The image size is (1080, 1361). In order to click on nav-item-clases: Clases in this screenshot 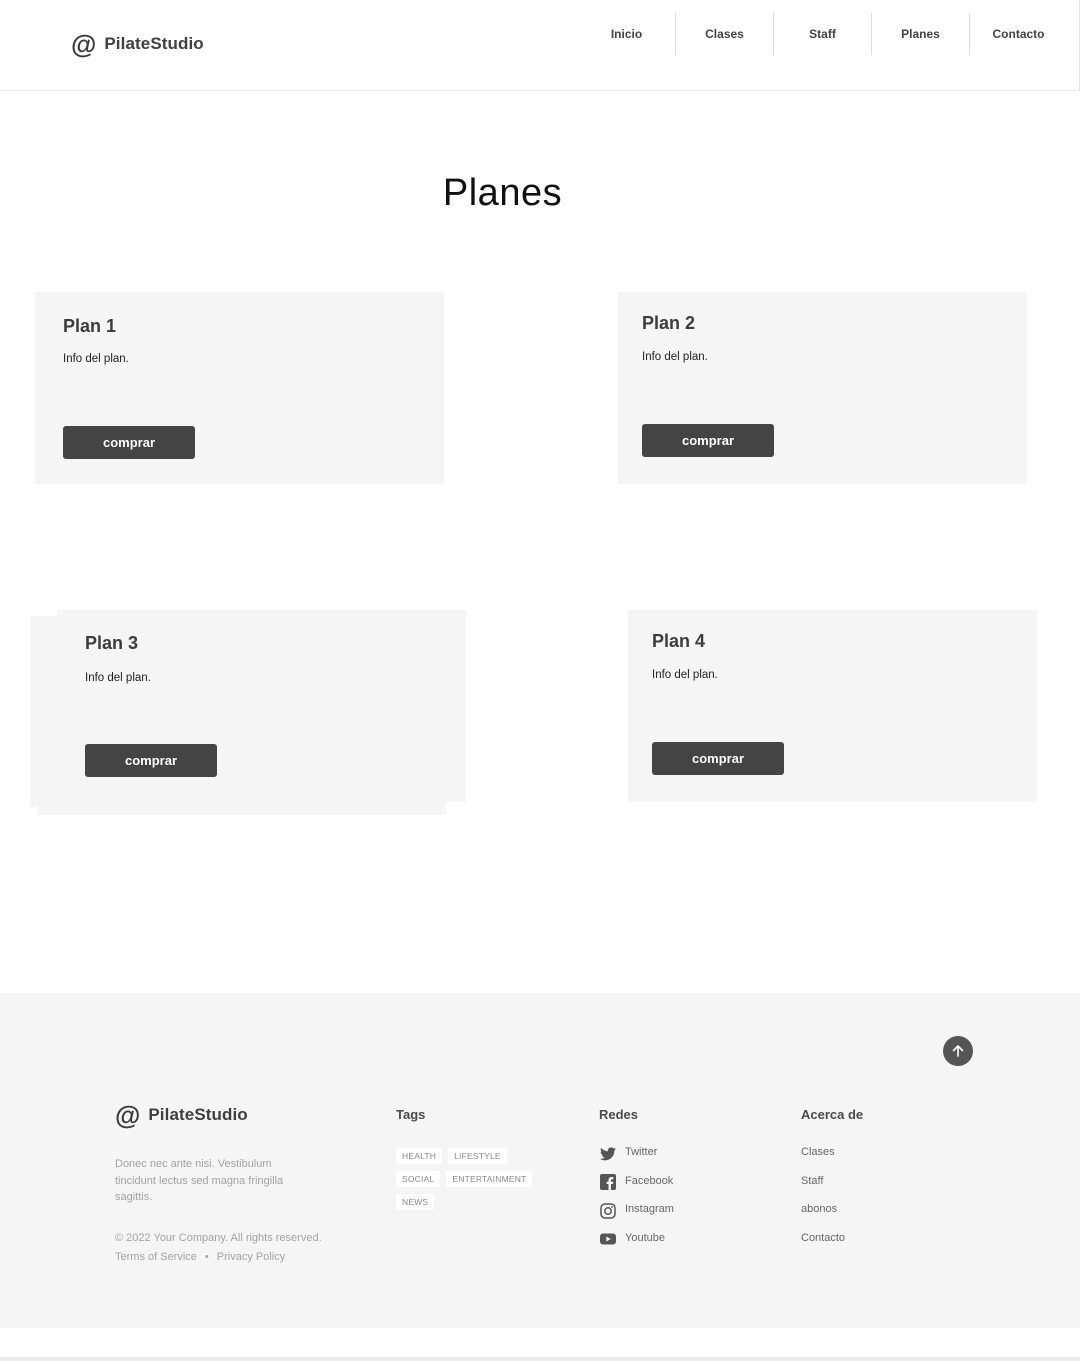, I will do `click(724, 34)`.